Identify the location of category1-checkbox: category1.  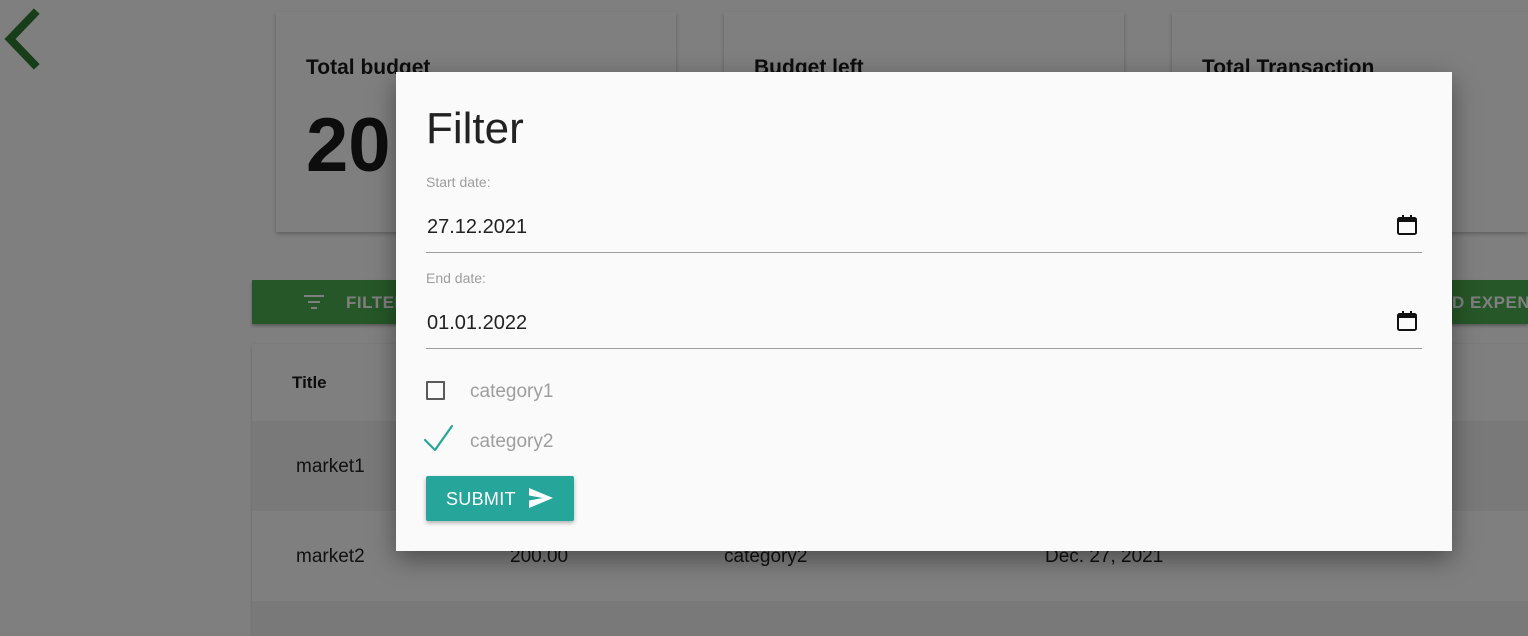
(506, 393).